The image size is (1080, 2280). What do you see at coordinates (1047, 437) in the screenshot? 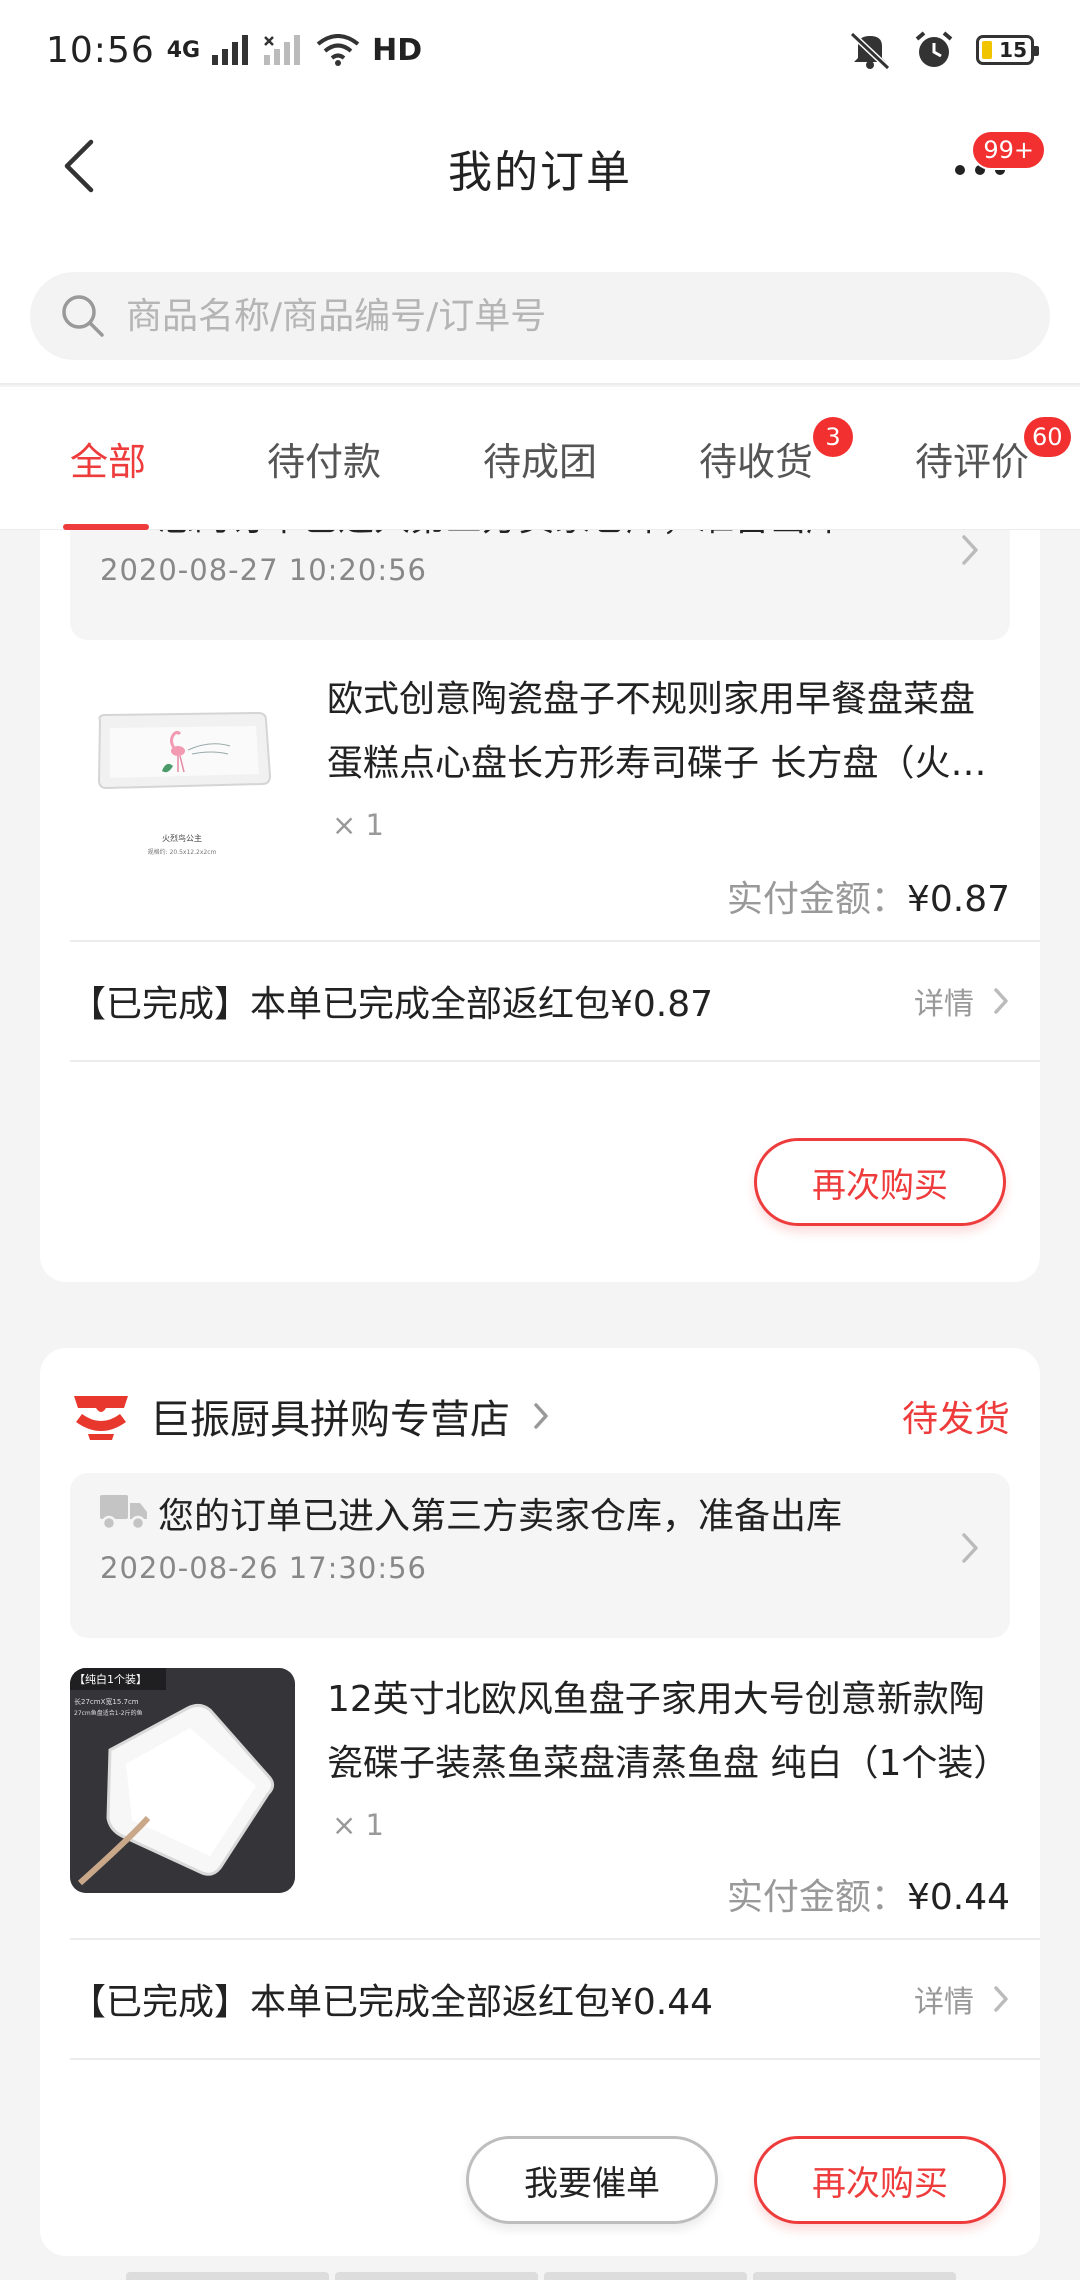
I see `tab-badge: 60` at bounding box center [1047, 437].